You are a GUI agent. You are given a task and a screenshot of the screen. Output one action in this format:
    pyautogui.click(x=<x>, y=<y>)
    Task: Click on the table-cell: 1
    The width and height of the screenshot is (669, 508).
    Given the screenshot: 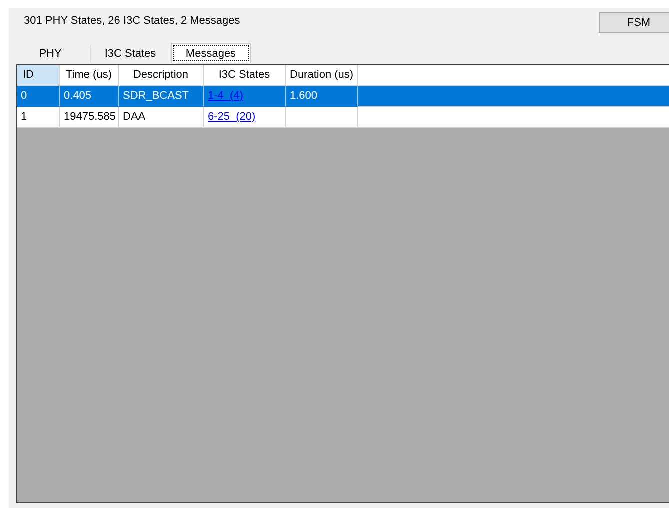 What is the action you would take?
    pyautogui.click(x=24, y=117)
    